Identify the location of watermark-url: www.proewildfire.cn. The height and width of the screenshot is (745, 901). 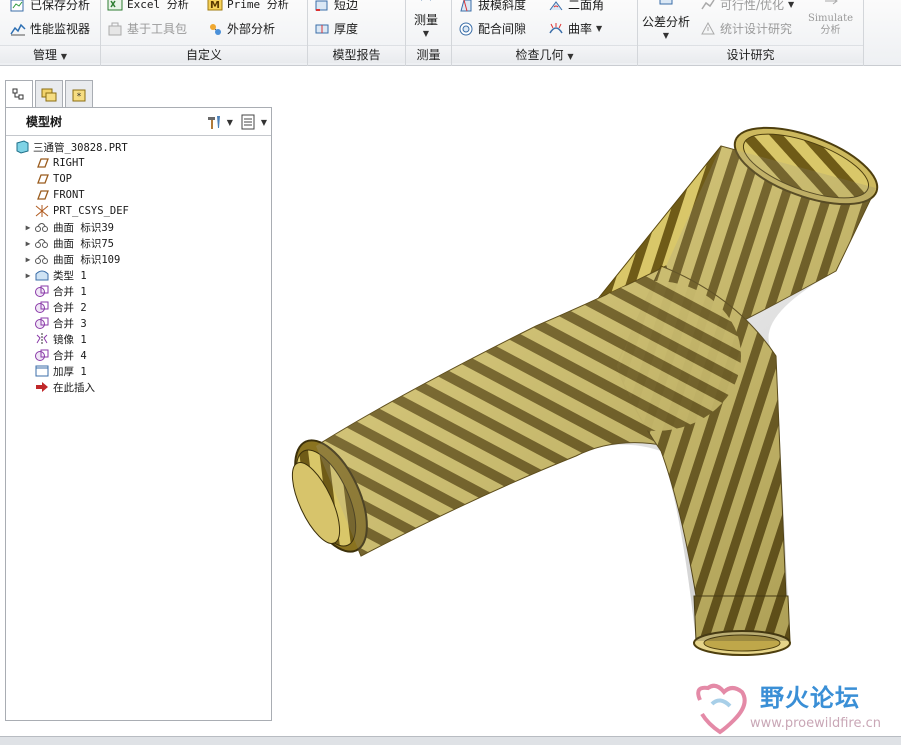
(815, 723).